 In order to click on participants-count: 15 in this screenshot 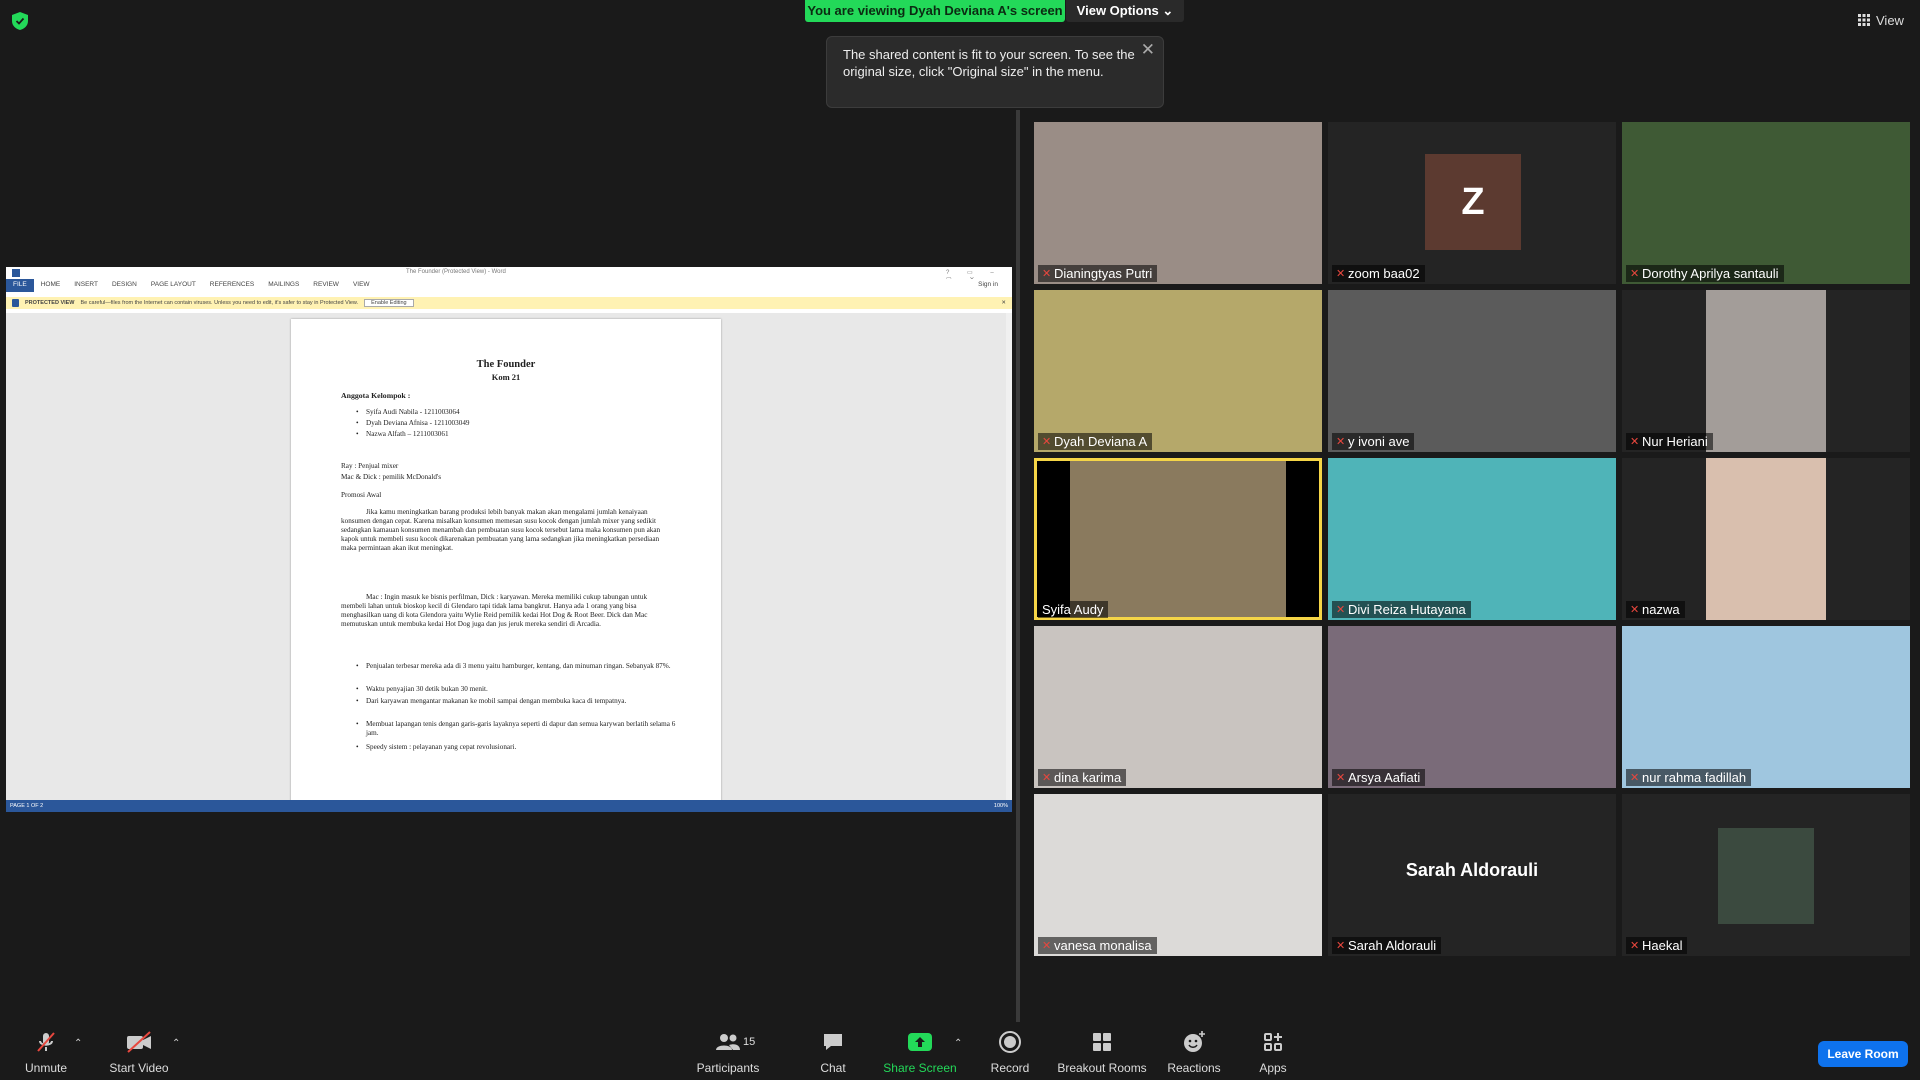, I will do `click(749, 1042)`.